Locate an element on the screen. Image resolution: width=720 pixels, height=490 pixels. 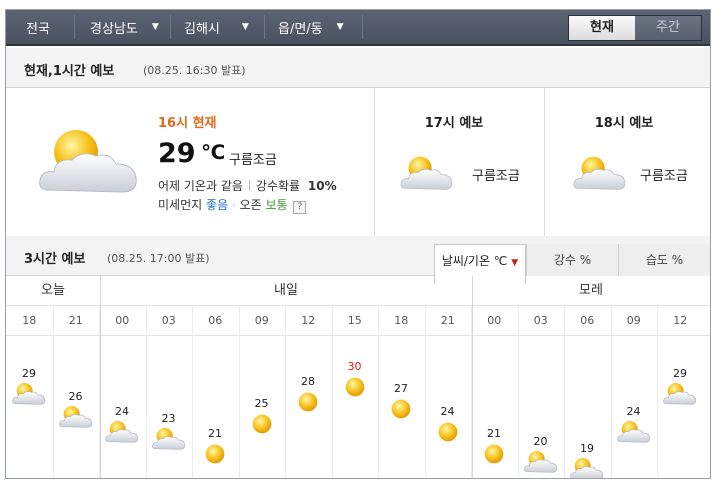
forecast-18-title: 18시 예보 is located at coordinates (624, 123).